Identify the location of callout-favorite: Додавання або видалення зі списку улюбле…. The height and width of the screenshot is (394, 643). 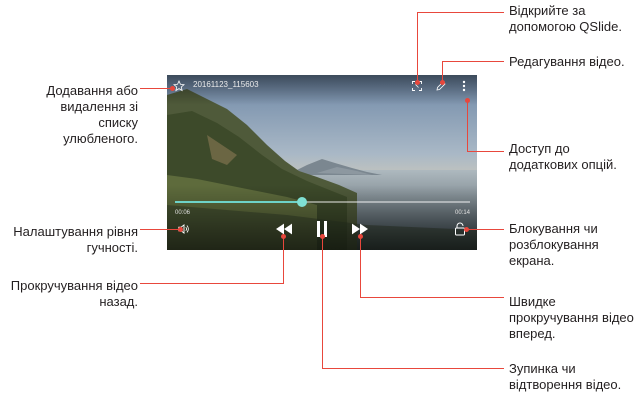
(79, 115).